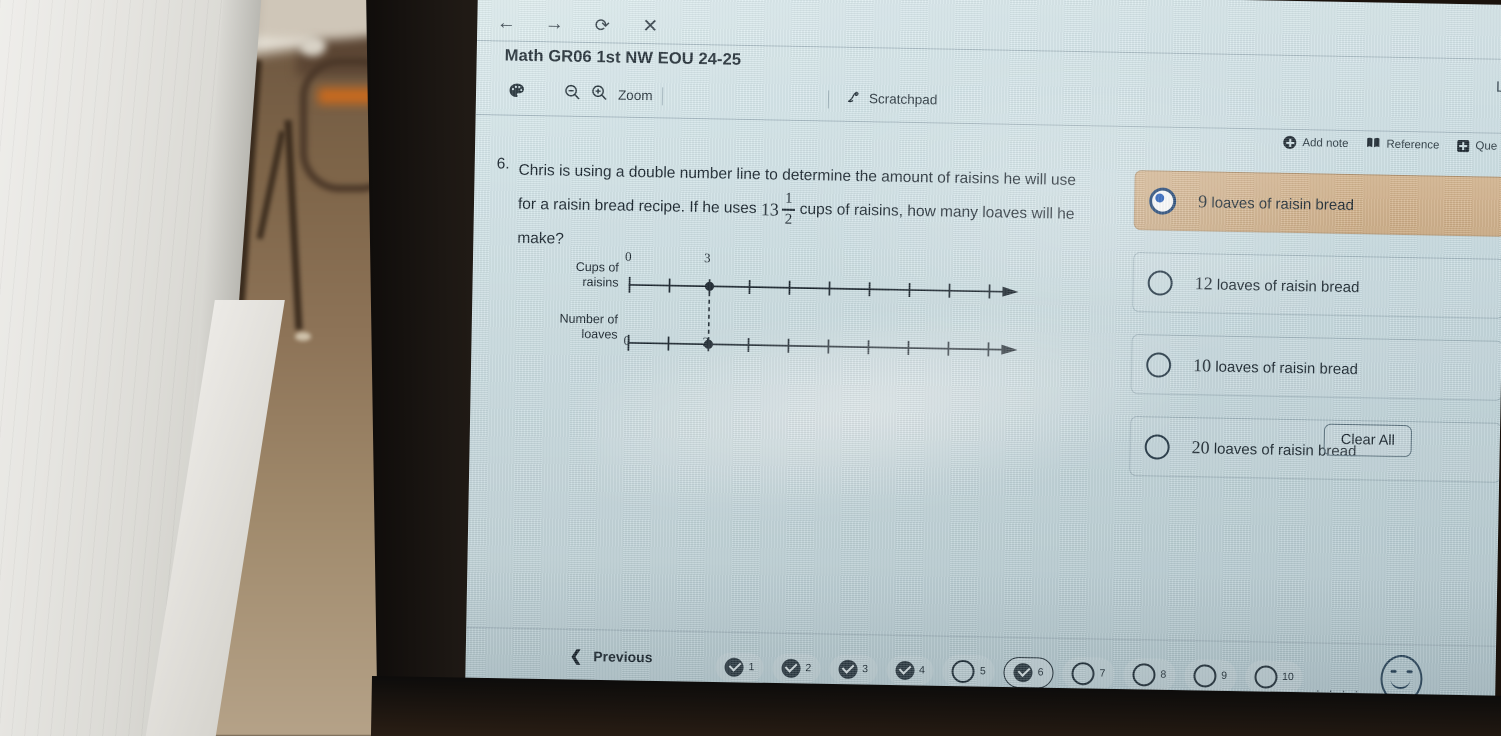 The width and height of the screenshot is (1501, 736). I want to click on question-pager-item-1: 1, so click(739, 666).